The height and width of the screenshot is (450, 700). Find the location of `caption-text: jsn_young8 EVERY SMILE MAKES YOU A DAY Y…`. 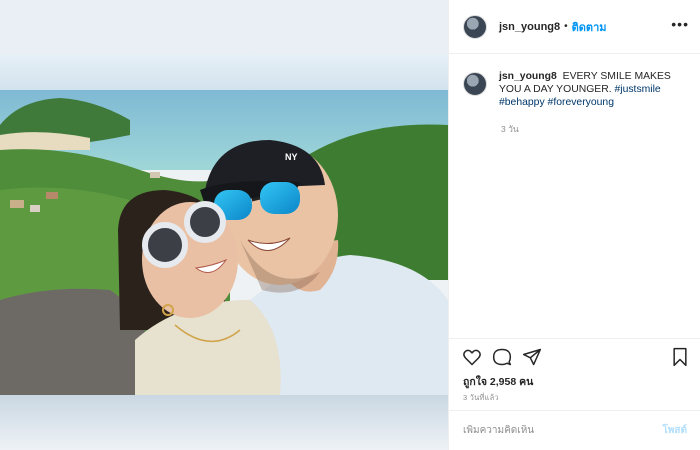

caption-text: jsn_young8 EVERY SMILE MAKES YOU A DAY Y… is located at coordinates (594, 89).